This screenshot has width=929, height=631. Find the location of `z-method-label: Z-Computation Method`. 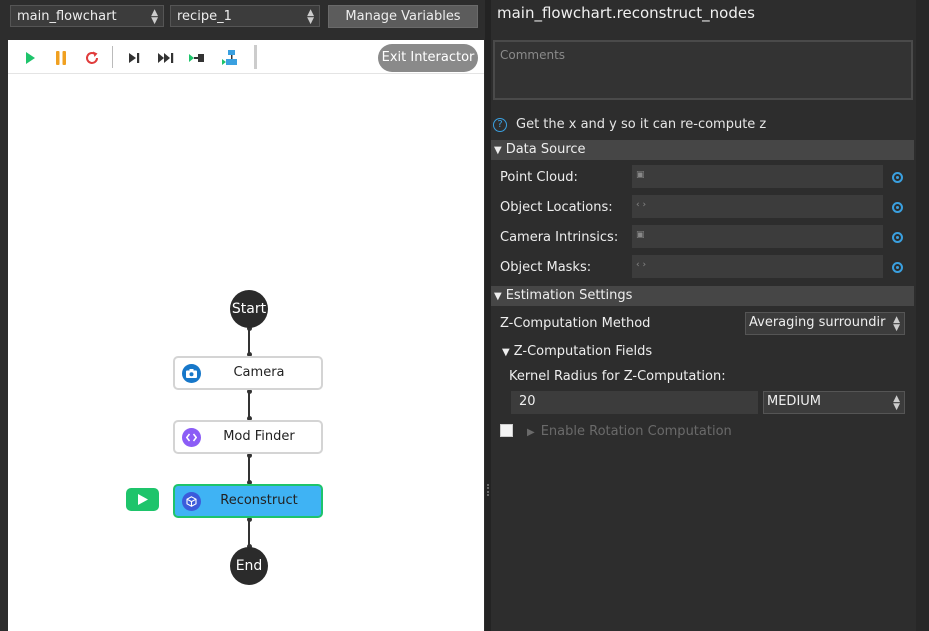

z-method-label: Z-Computation Method is located at coordinates (575, 323).